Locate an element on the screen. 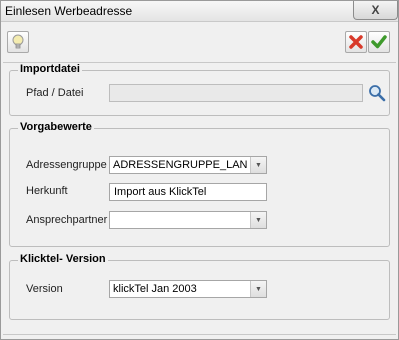 The height and width of the screenshot is (340, 399). window-title: Einlesen Werbeadresse is located at coordinates (69, 11).